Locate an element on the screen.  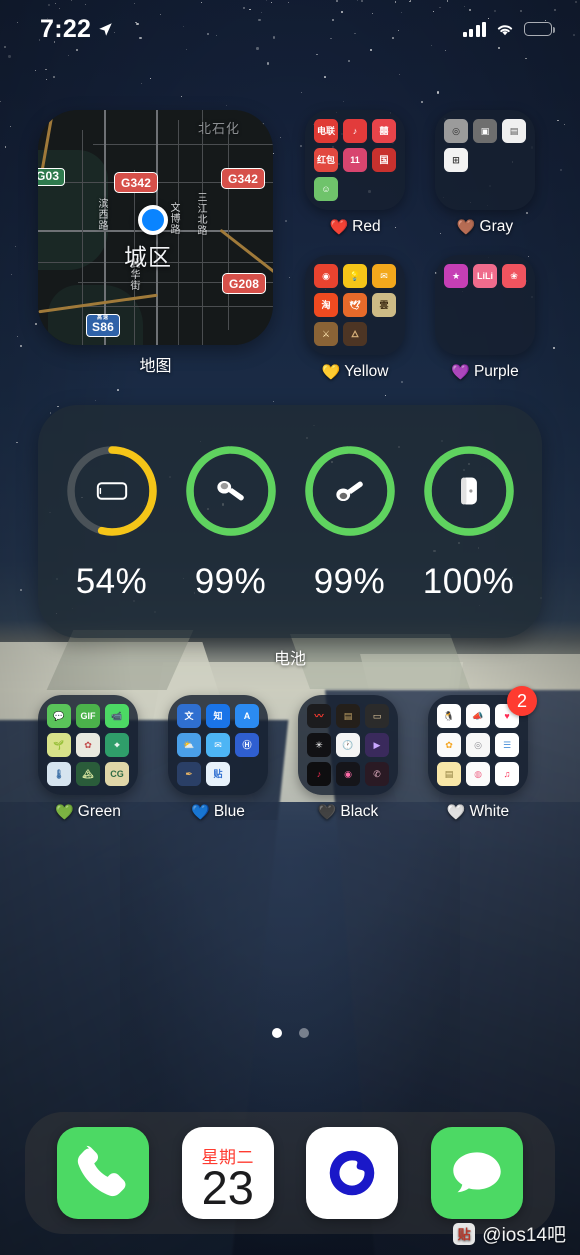
folder-mini-app: ✉ is located at coordinates (218, 745).